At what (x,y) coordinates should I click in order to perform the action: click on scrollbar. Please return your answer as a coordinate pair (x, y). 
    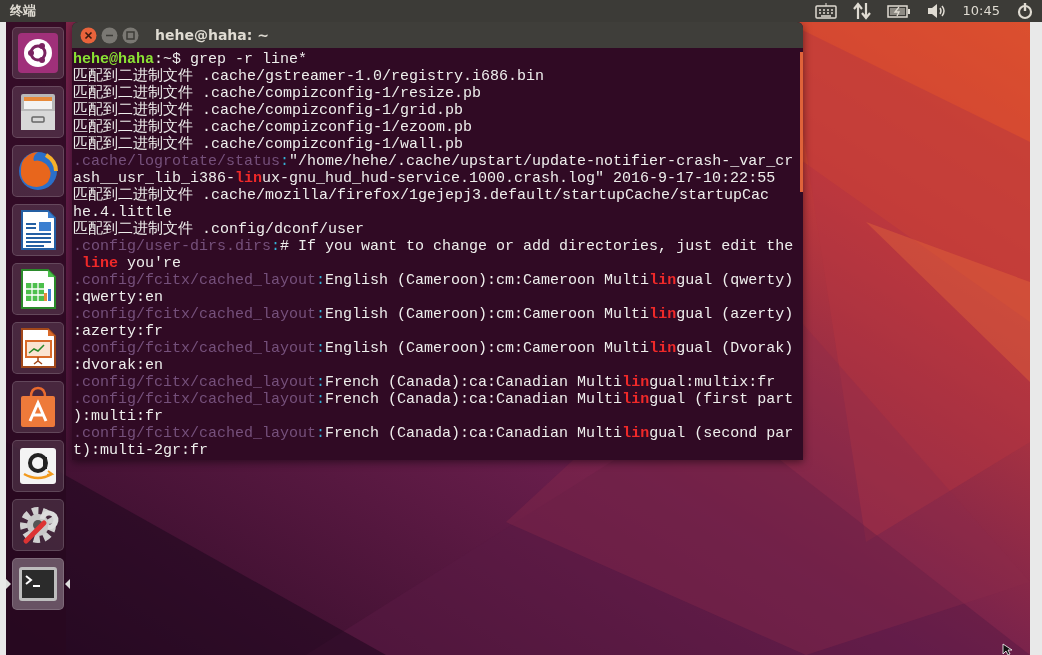
    Looking at the image, I should click on (801, 122).